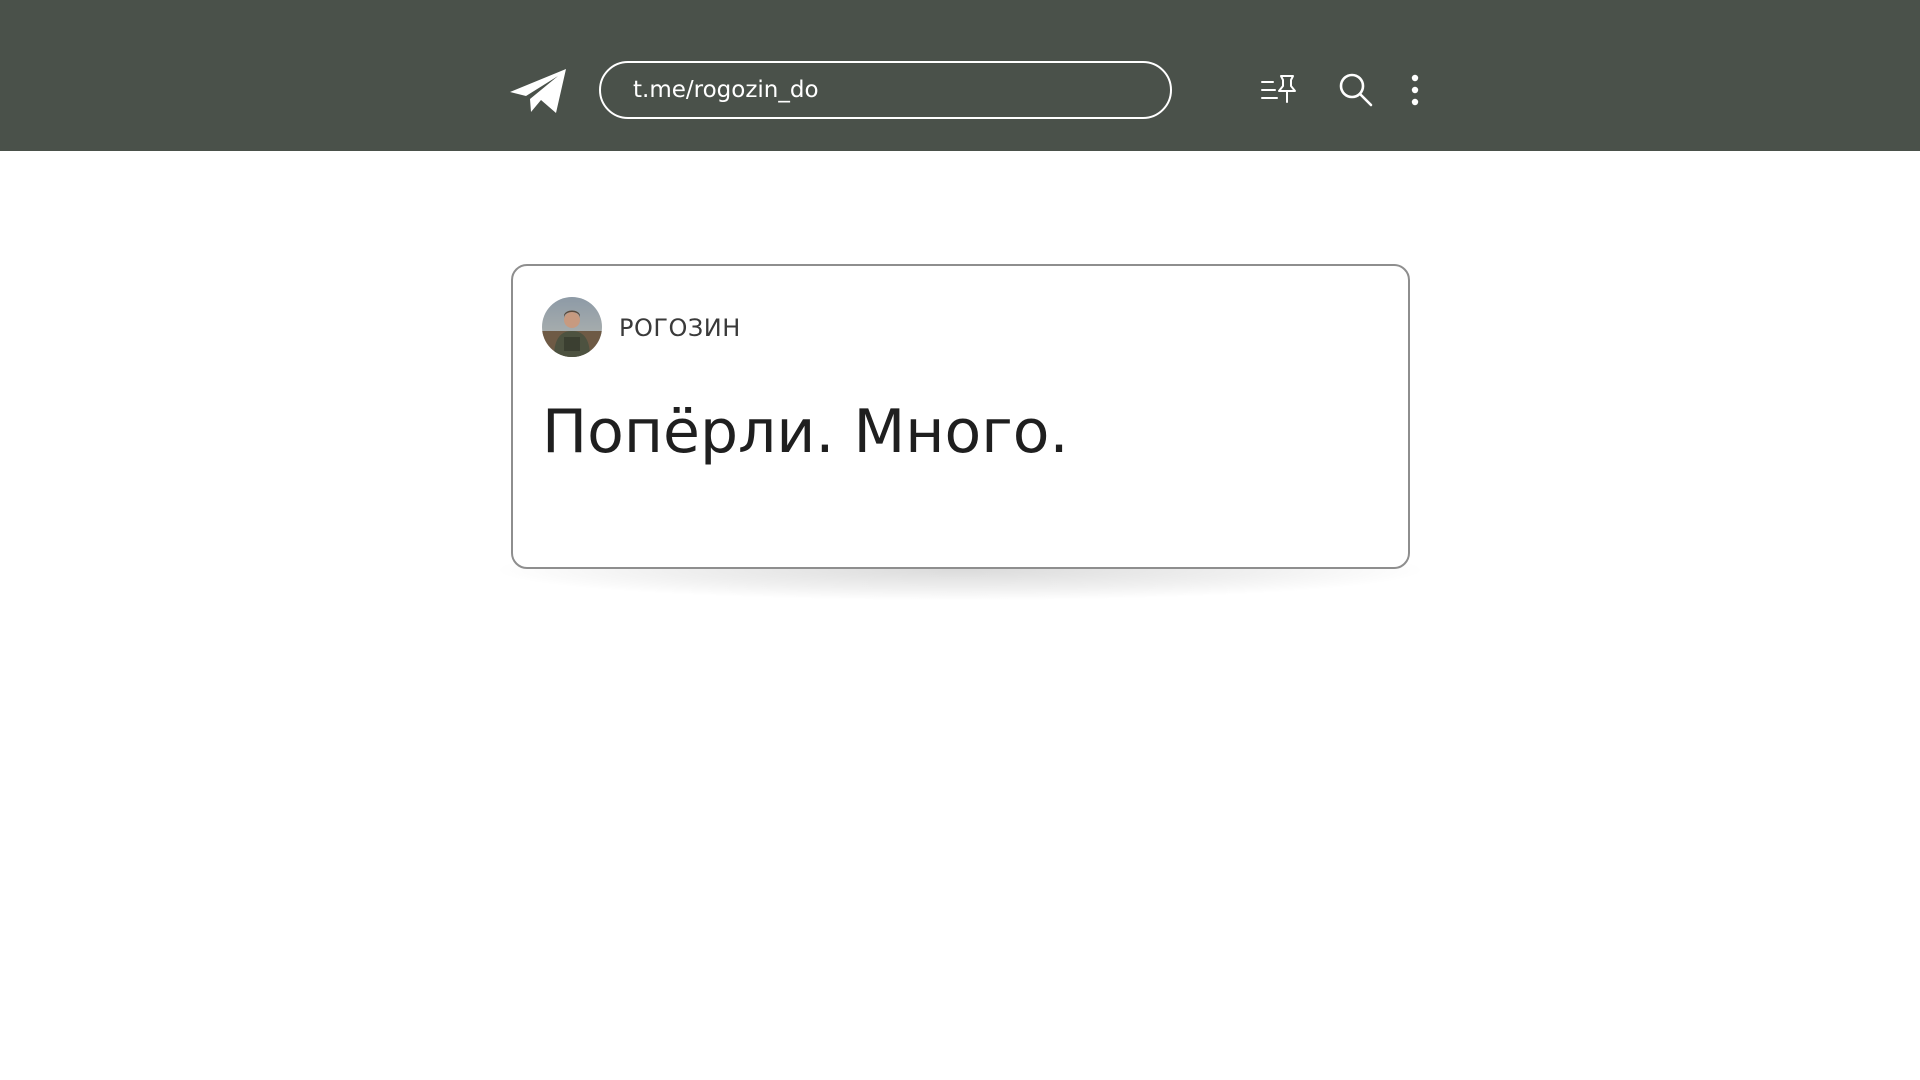 This screenshot has height=1080, width=1920. Describe the element at coordinates (680, 328) in the screenshot. I see `channel-name: РОГОЗИН` at that location.